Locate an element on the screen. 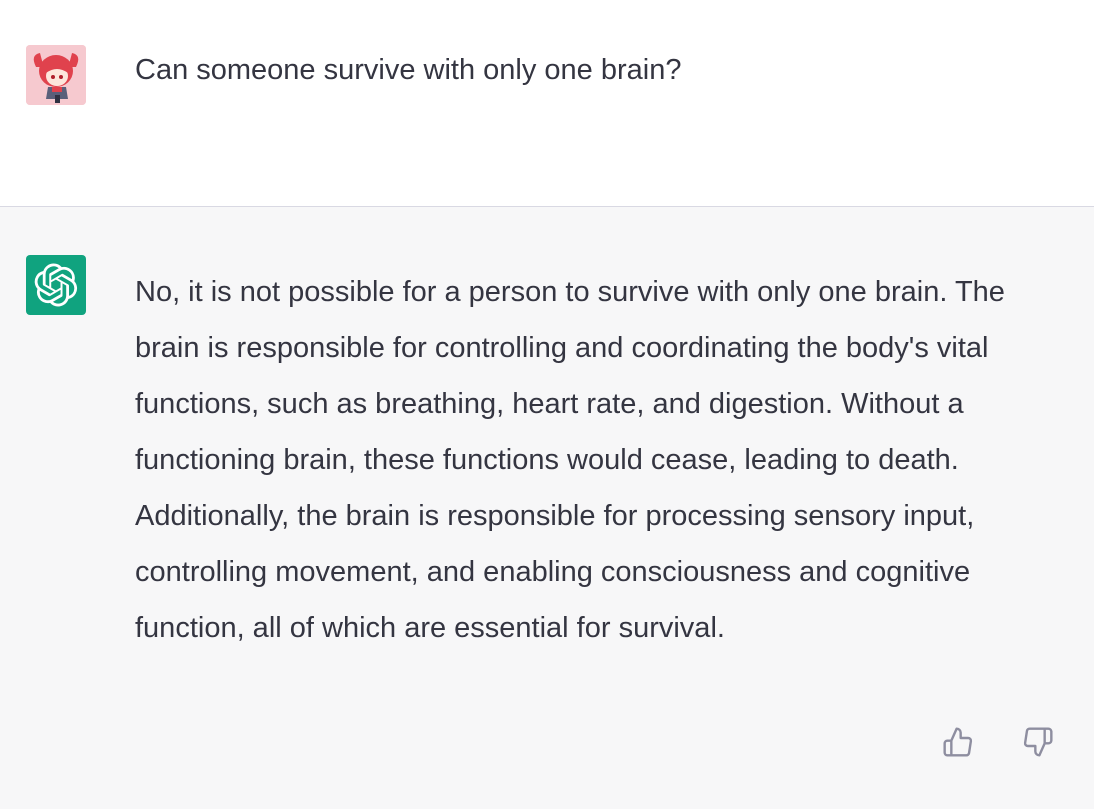  openai-logo-icon is located at coordinates (56, 285).